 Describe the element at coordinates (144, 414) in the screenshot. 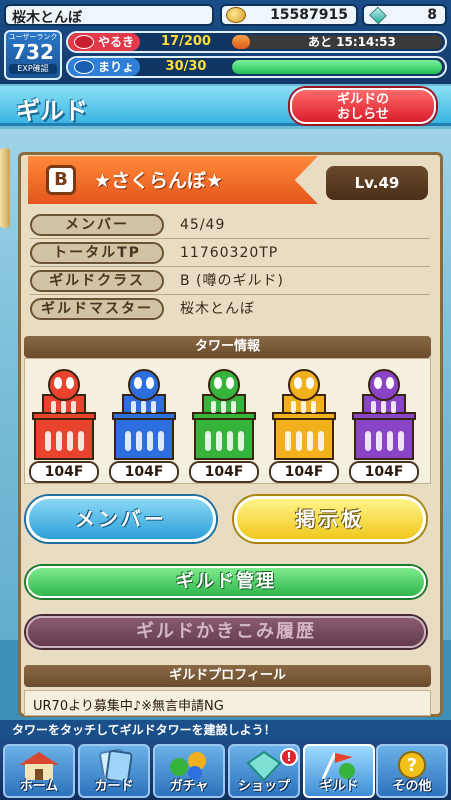

I see `tower-blue-icon` at that location.